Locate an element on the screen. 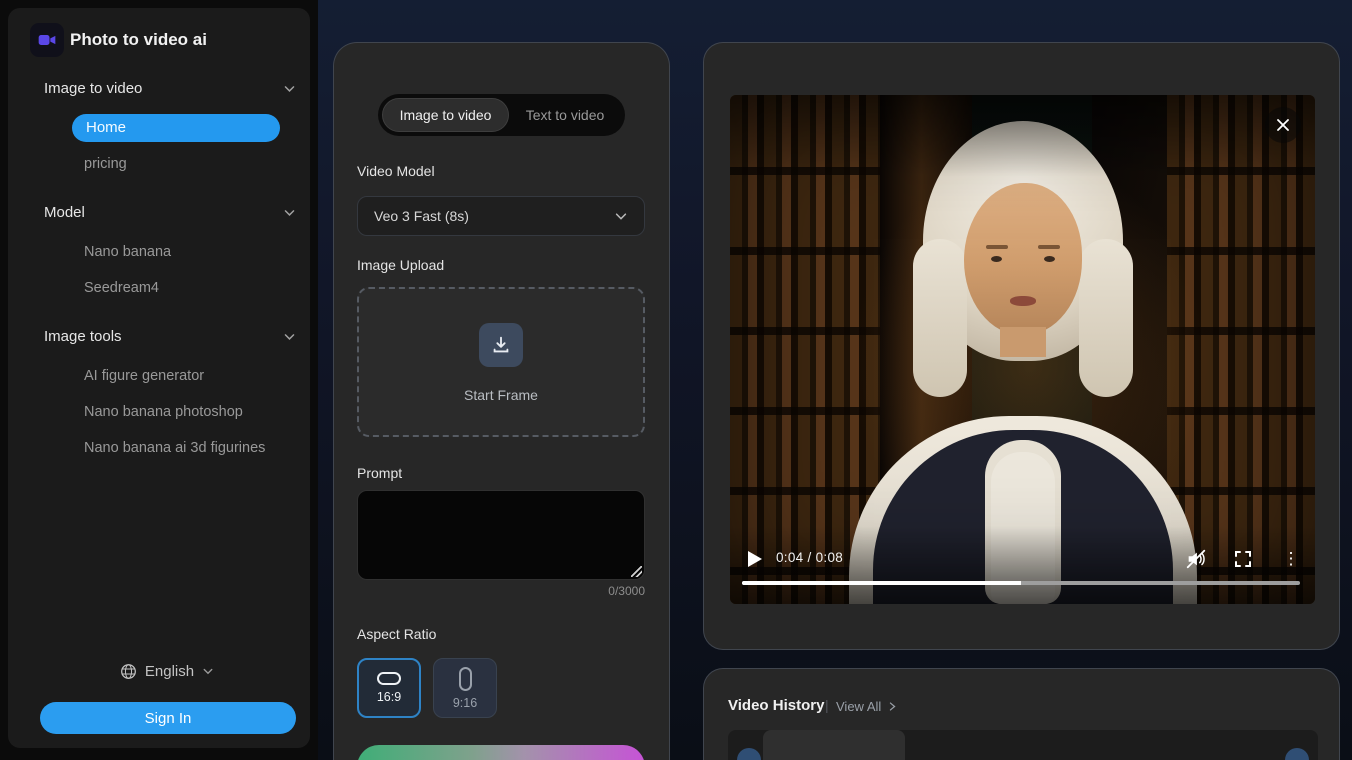 The width and height of the screenshot is (1352, 760). sidebar-item-home: Home is located at coordinates (176, 128).